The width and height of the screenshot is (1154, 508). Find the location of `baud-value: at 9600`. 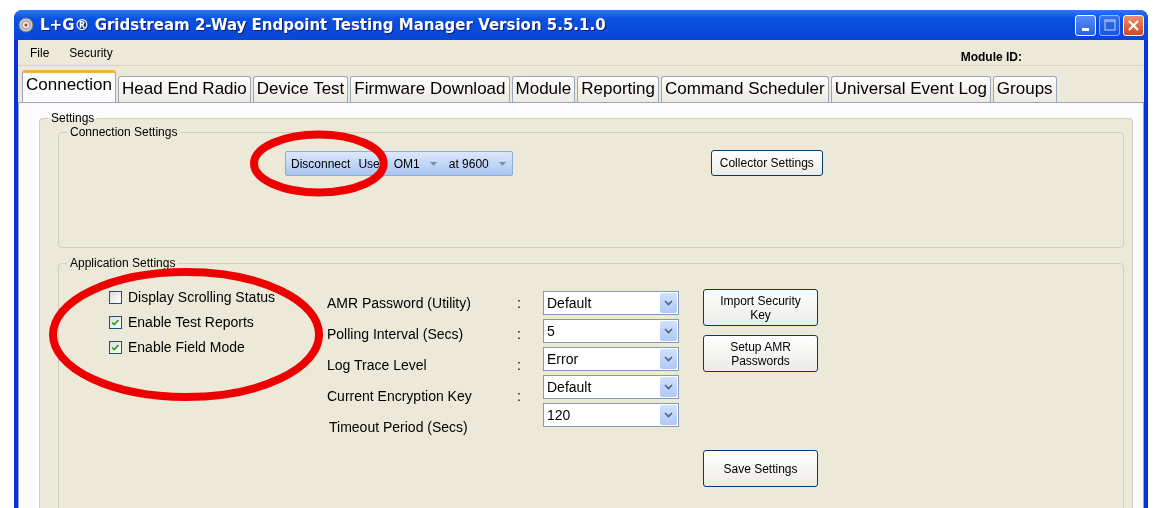

baud-value: at 9600 is located at coordinates (468, 164).